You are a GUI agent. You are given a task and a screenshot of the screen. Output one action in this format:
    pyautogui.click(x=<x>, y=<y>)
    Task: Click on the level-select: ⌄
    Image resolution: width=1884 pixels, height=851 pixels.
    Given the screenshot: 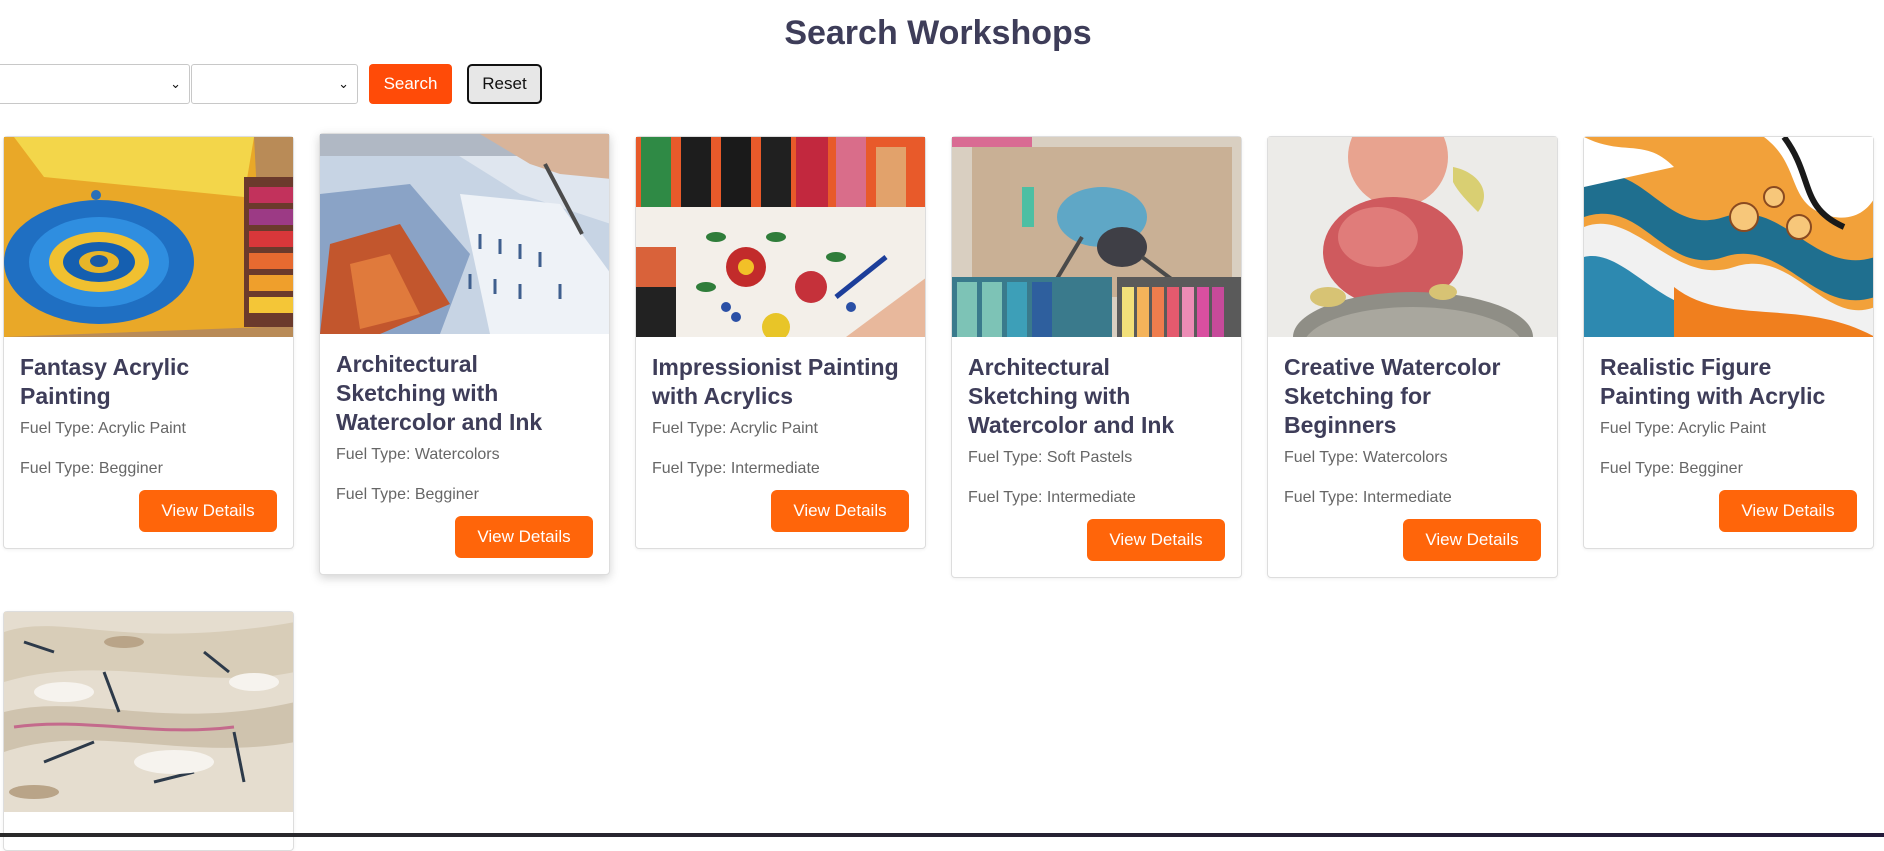 What is the action you would take?
    pyautogui.click(x=274, y=84)
    